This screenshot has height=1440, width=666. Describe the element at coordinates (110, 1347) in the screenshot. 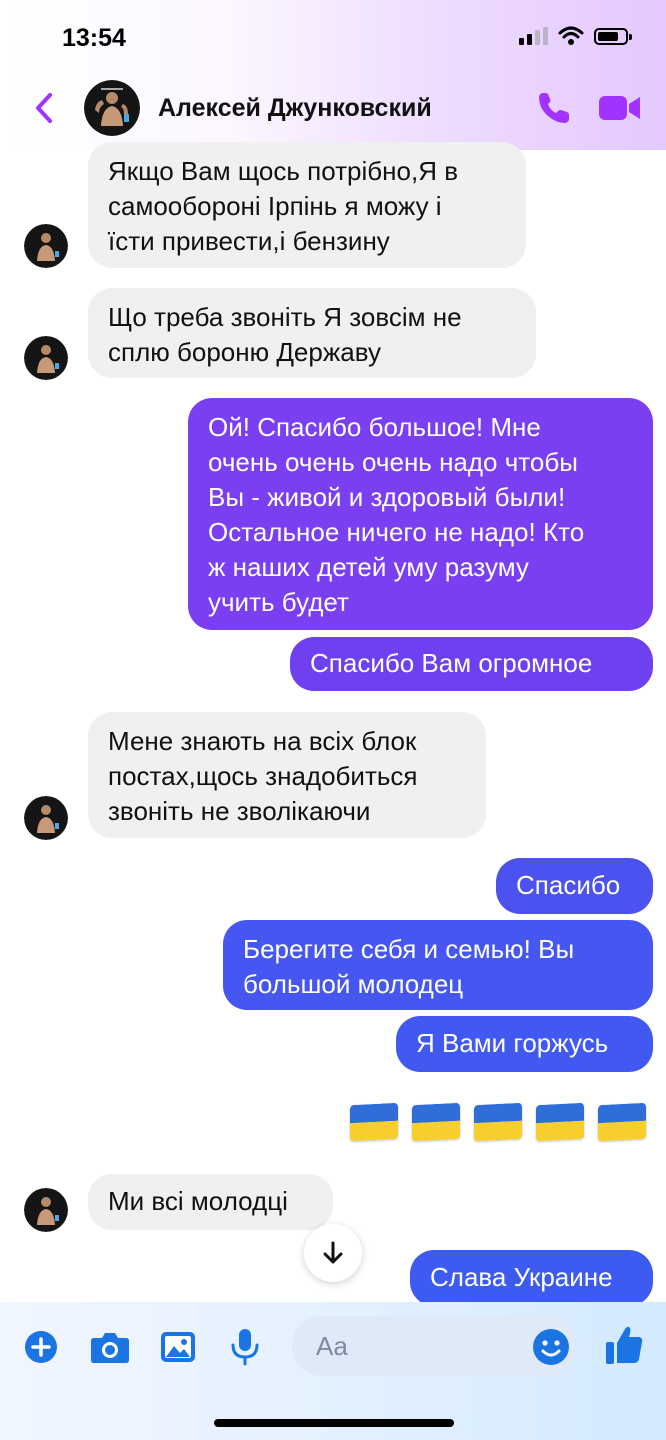

I see `camera-icon` at that location.